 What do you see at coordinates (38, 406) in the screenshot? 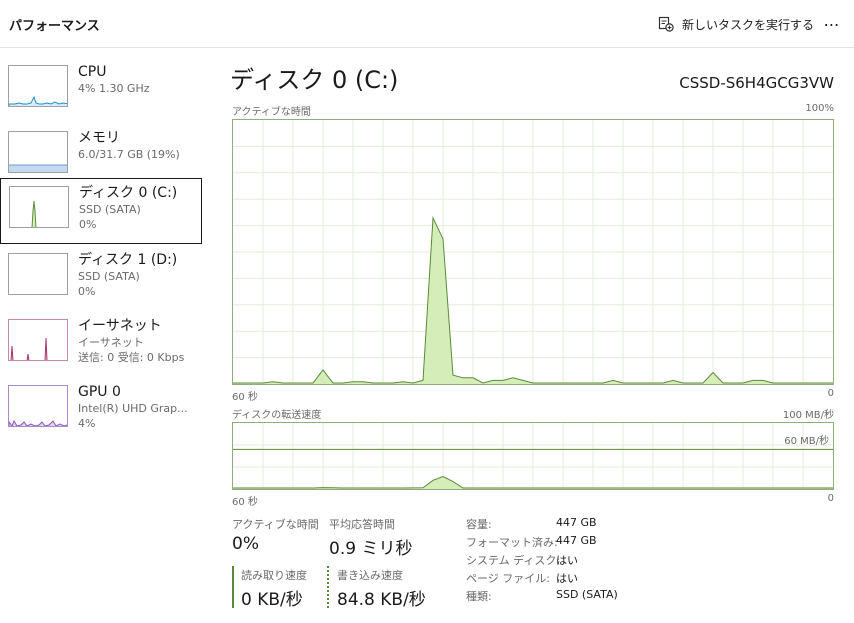
I see `gpu-thumbnail-graph` at bounding box center [38, 406].